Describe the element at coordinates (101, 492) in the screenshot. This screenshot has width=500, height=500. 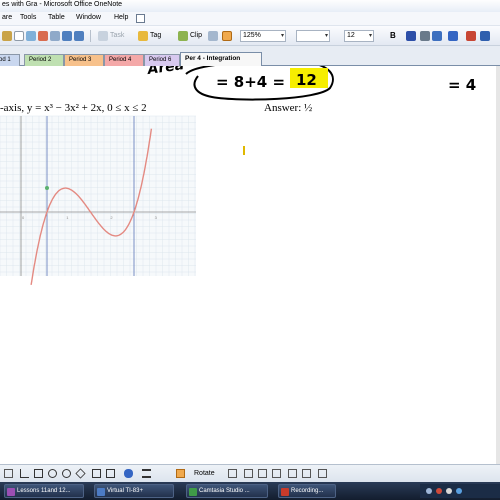
I see `calculator-icon` at that location.